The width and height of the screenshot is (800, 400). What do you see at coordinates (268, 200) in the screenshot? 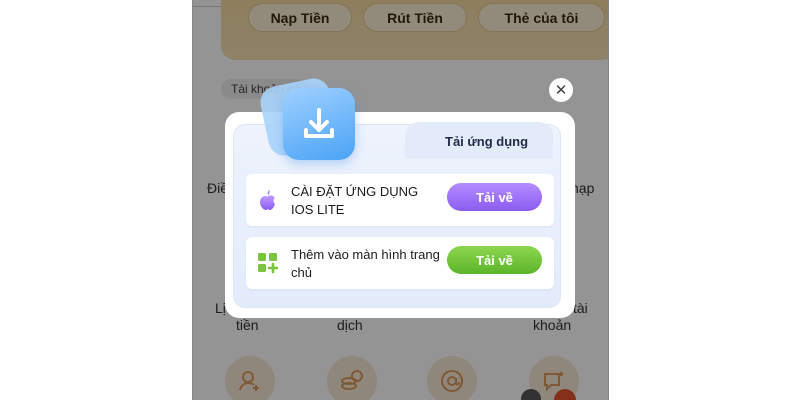
I see `apple-icon` at bounding box center [268, 200].